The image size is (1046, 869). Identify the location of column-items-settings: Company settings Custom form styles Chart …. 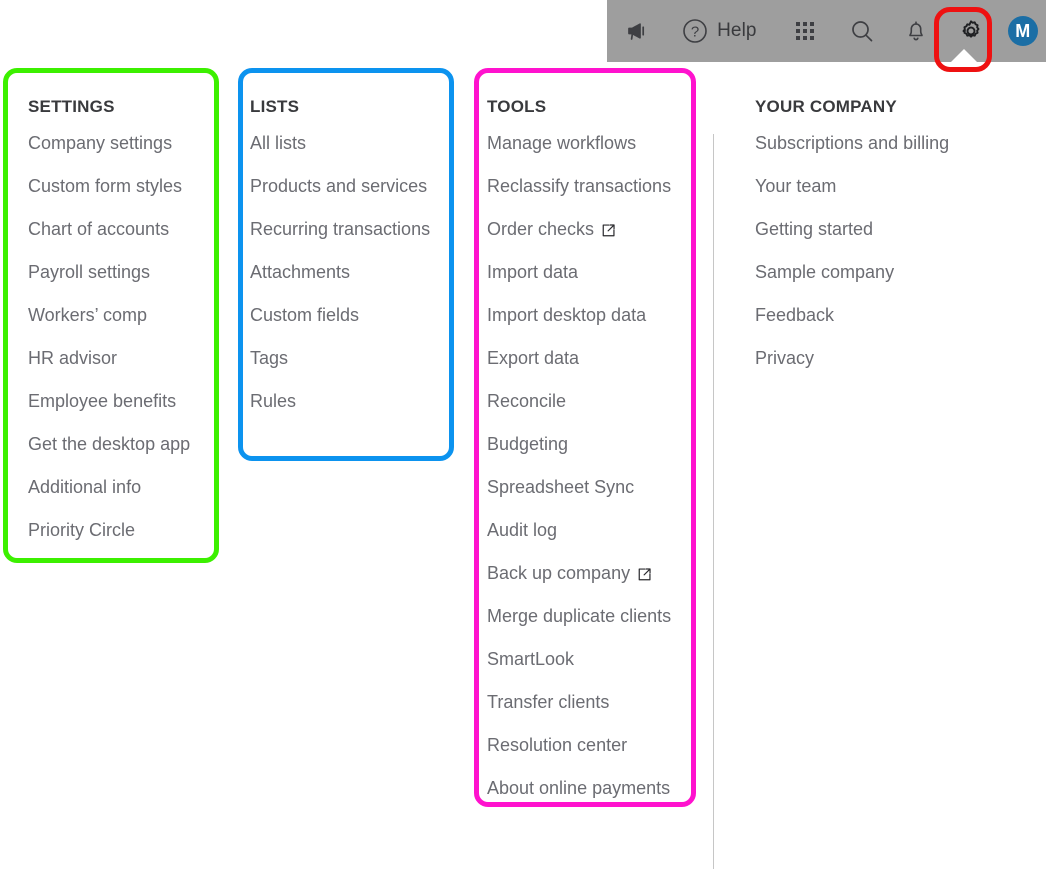
(109, 337).